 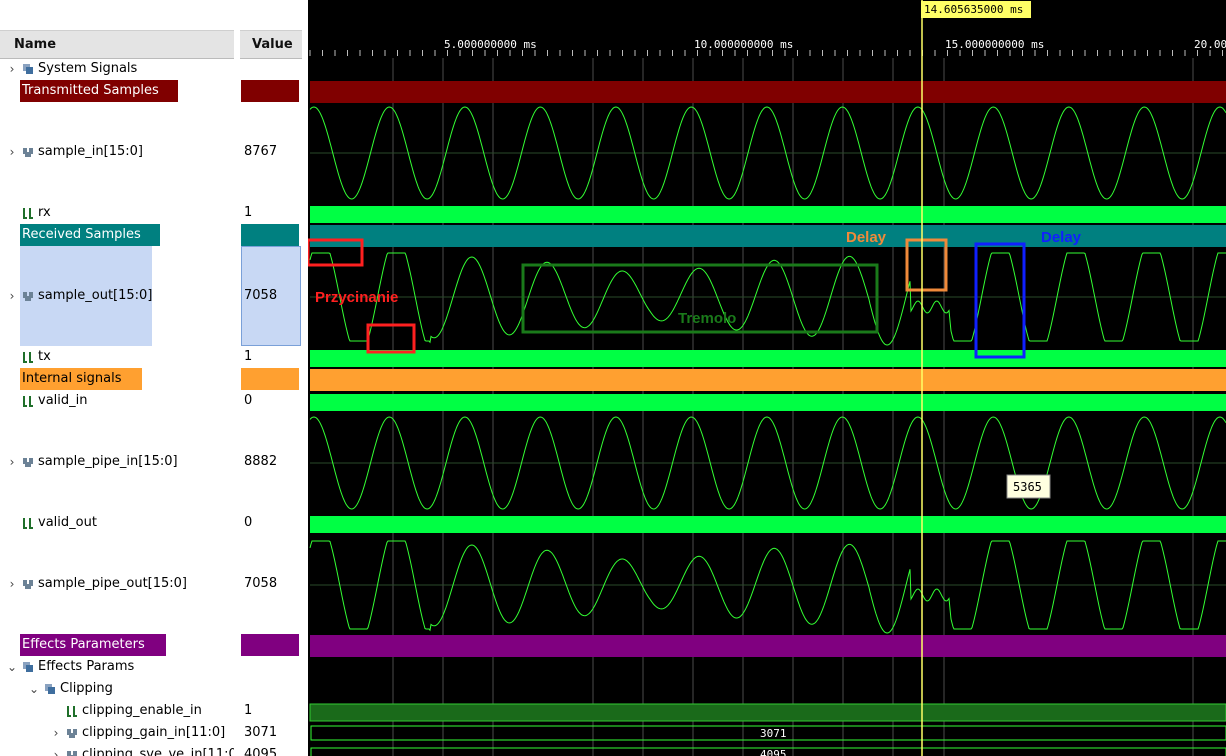 What do you see at coordinates (86, 666) in the screenshot?
I see `signal-name: Effects Params` at bounding box center [86, 666].